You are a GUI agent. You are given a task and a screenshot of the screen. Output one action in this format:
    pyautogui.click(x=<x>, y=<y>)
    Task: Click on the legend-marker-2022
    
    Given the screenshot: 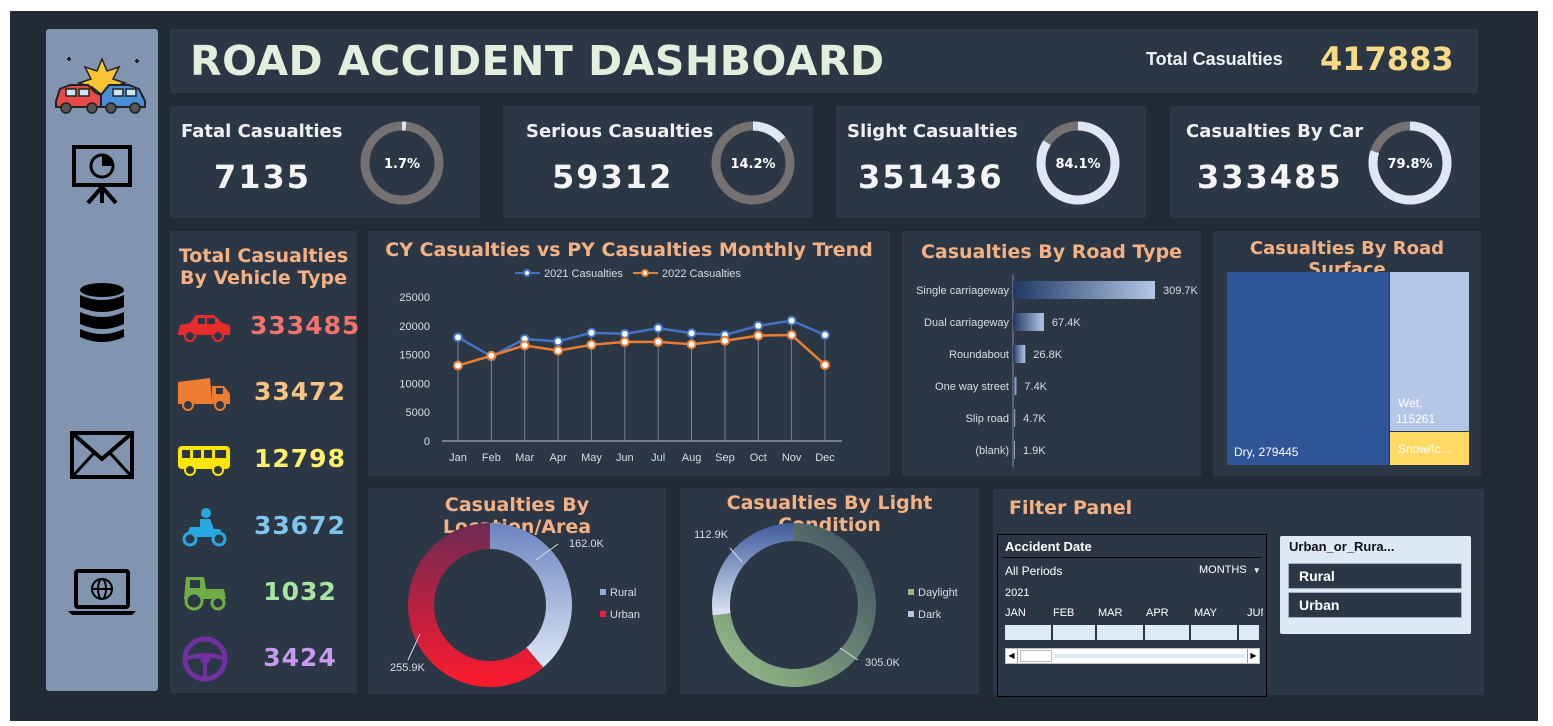 What is the action you would take?
    pyautogui.click(x=645, y=273)
    